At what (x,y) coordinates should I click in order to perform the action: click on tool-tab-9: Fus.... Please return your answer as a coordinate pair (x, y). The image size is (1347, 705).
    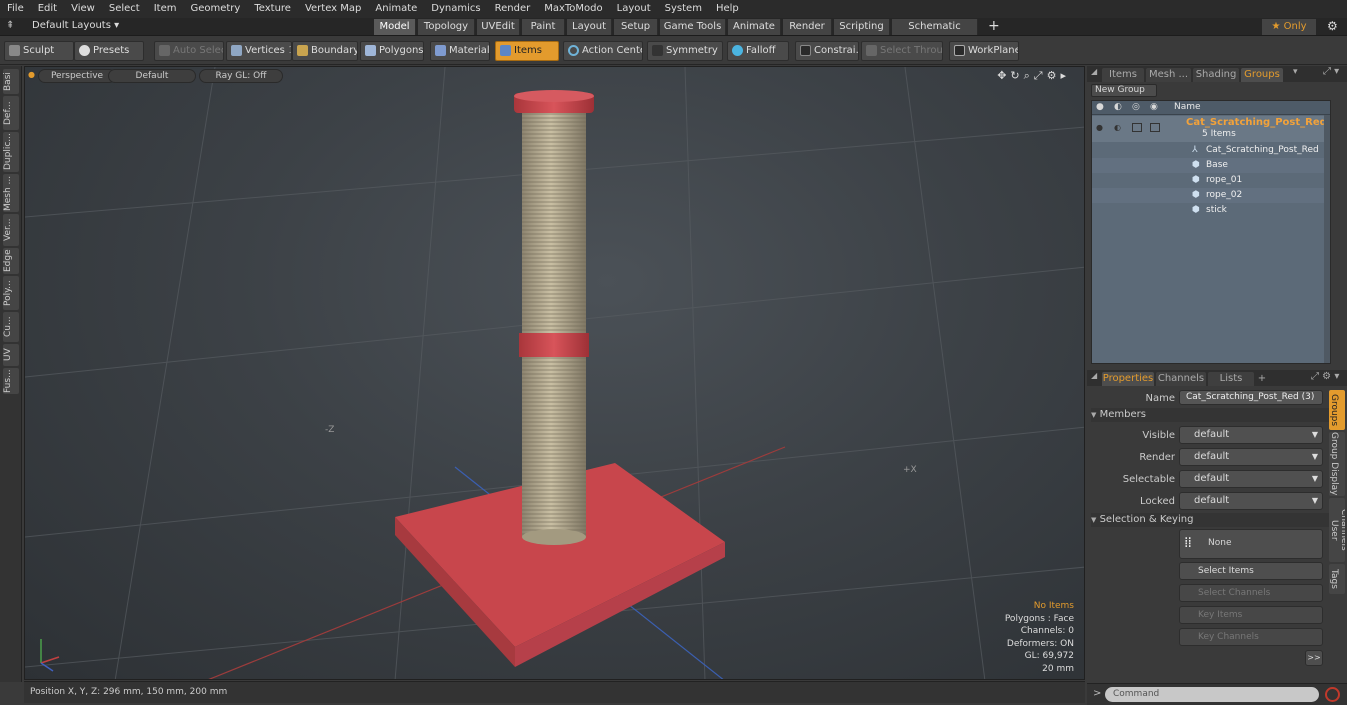
    Looking at the image, I should click on (11, 381).